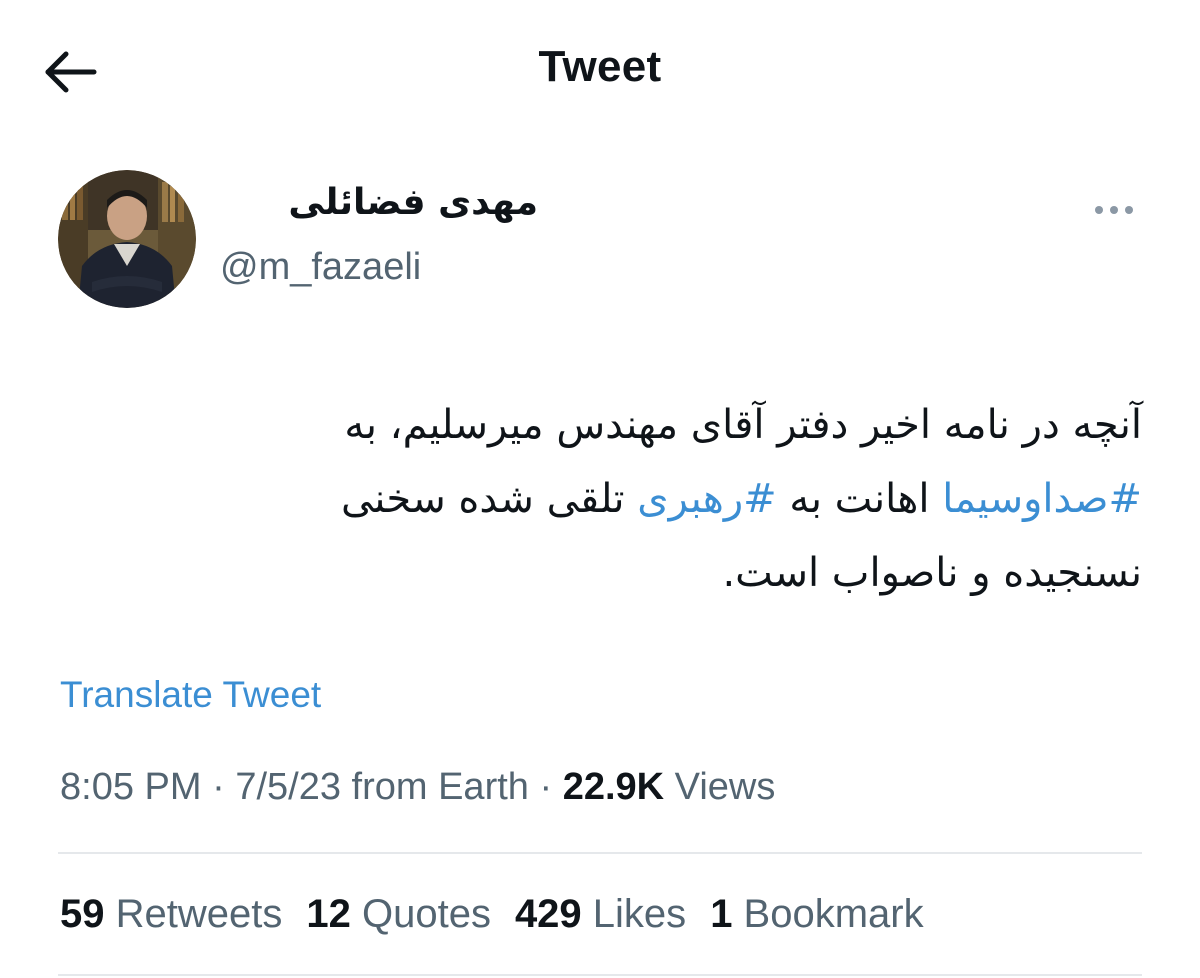  I want to click on page-title: Tweet, so click(600, 66).